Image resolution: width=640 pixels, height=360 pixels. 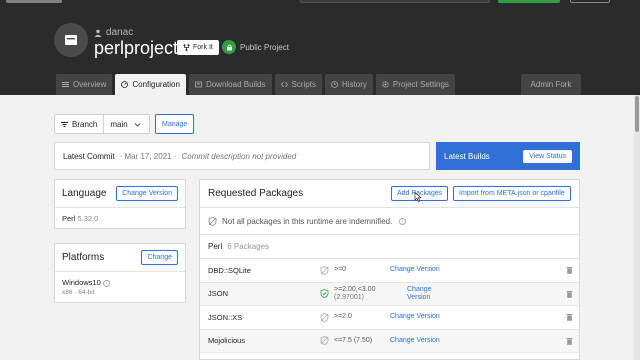 I want to click on package-row: DBD::SQLite >=0 Change Version, so click(x=389, y=271).